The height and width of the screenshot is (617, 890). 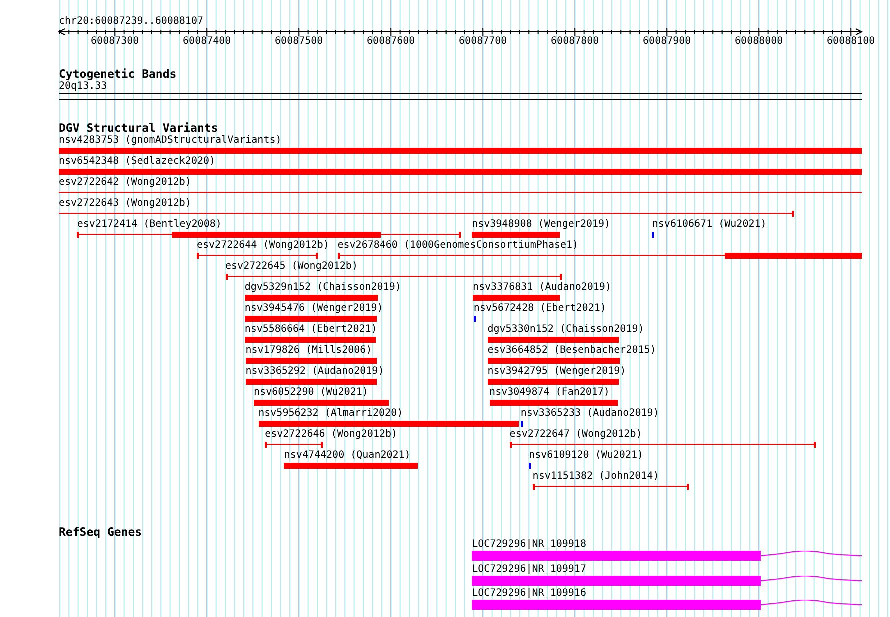 What do you see at coordinates (323, 288) in the screenshot?
I see `variant-label: dgv5329n152 (Chaisson2019)` at bounding box center [323, 288].